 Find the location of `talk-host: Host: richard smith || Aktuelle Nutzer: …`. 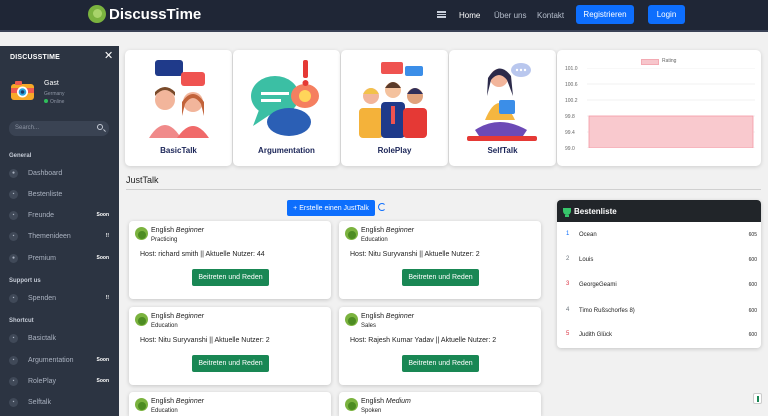

talk-host: Host: richard smith || Aktuelle Nutzer: … is located at coordinates (202, 254).